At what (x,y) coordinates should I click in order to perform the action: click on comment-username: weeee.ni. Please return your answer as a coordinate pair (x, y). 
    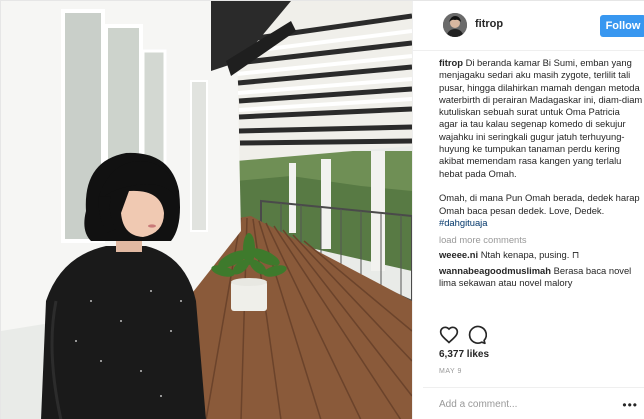
    Looking at the image, I should click on (458, 254).